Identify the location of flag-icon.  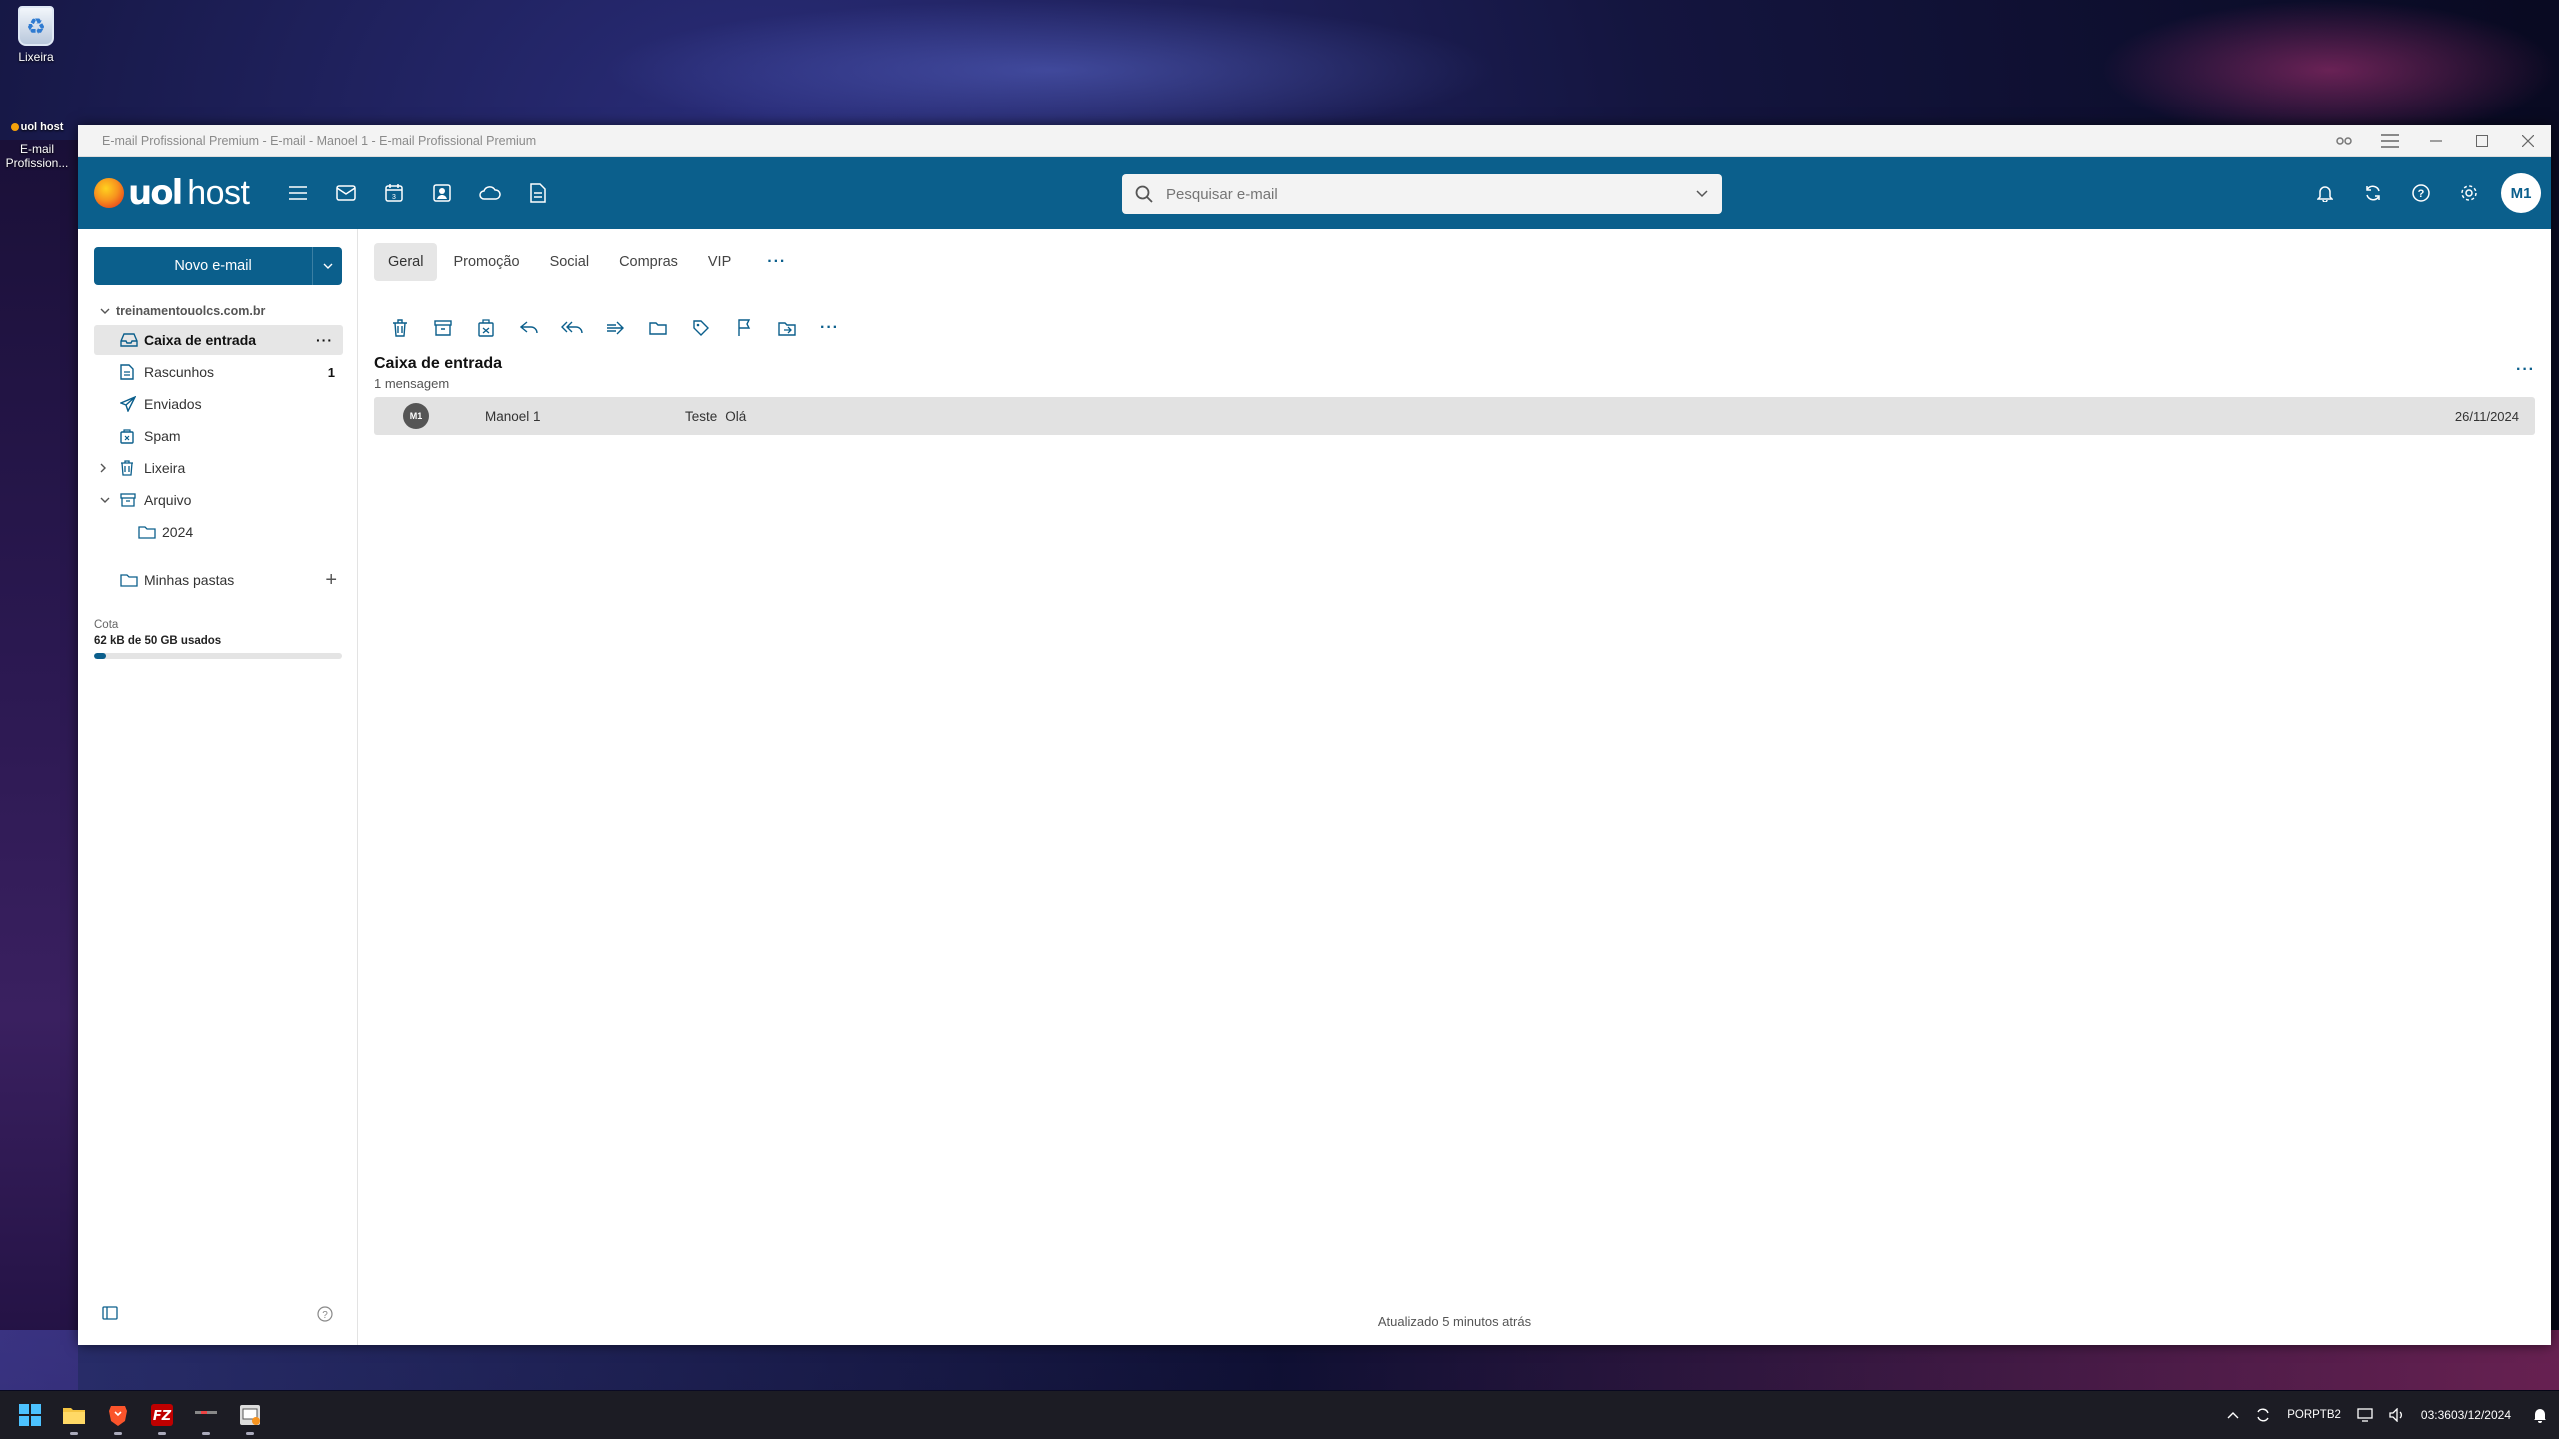
(743, 328).